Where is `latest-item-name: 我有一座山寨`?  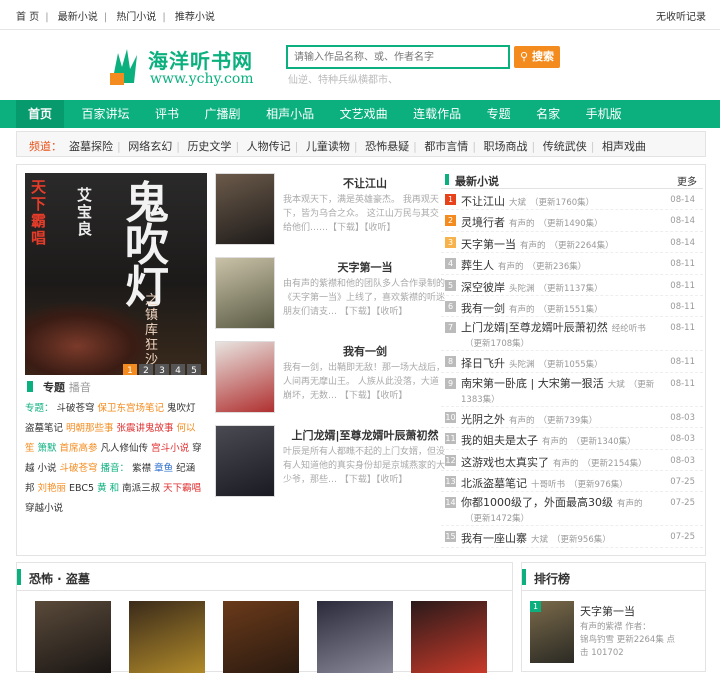 latest-item-name: 我有一座山寨 is located at coordinates (494, 538).